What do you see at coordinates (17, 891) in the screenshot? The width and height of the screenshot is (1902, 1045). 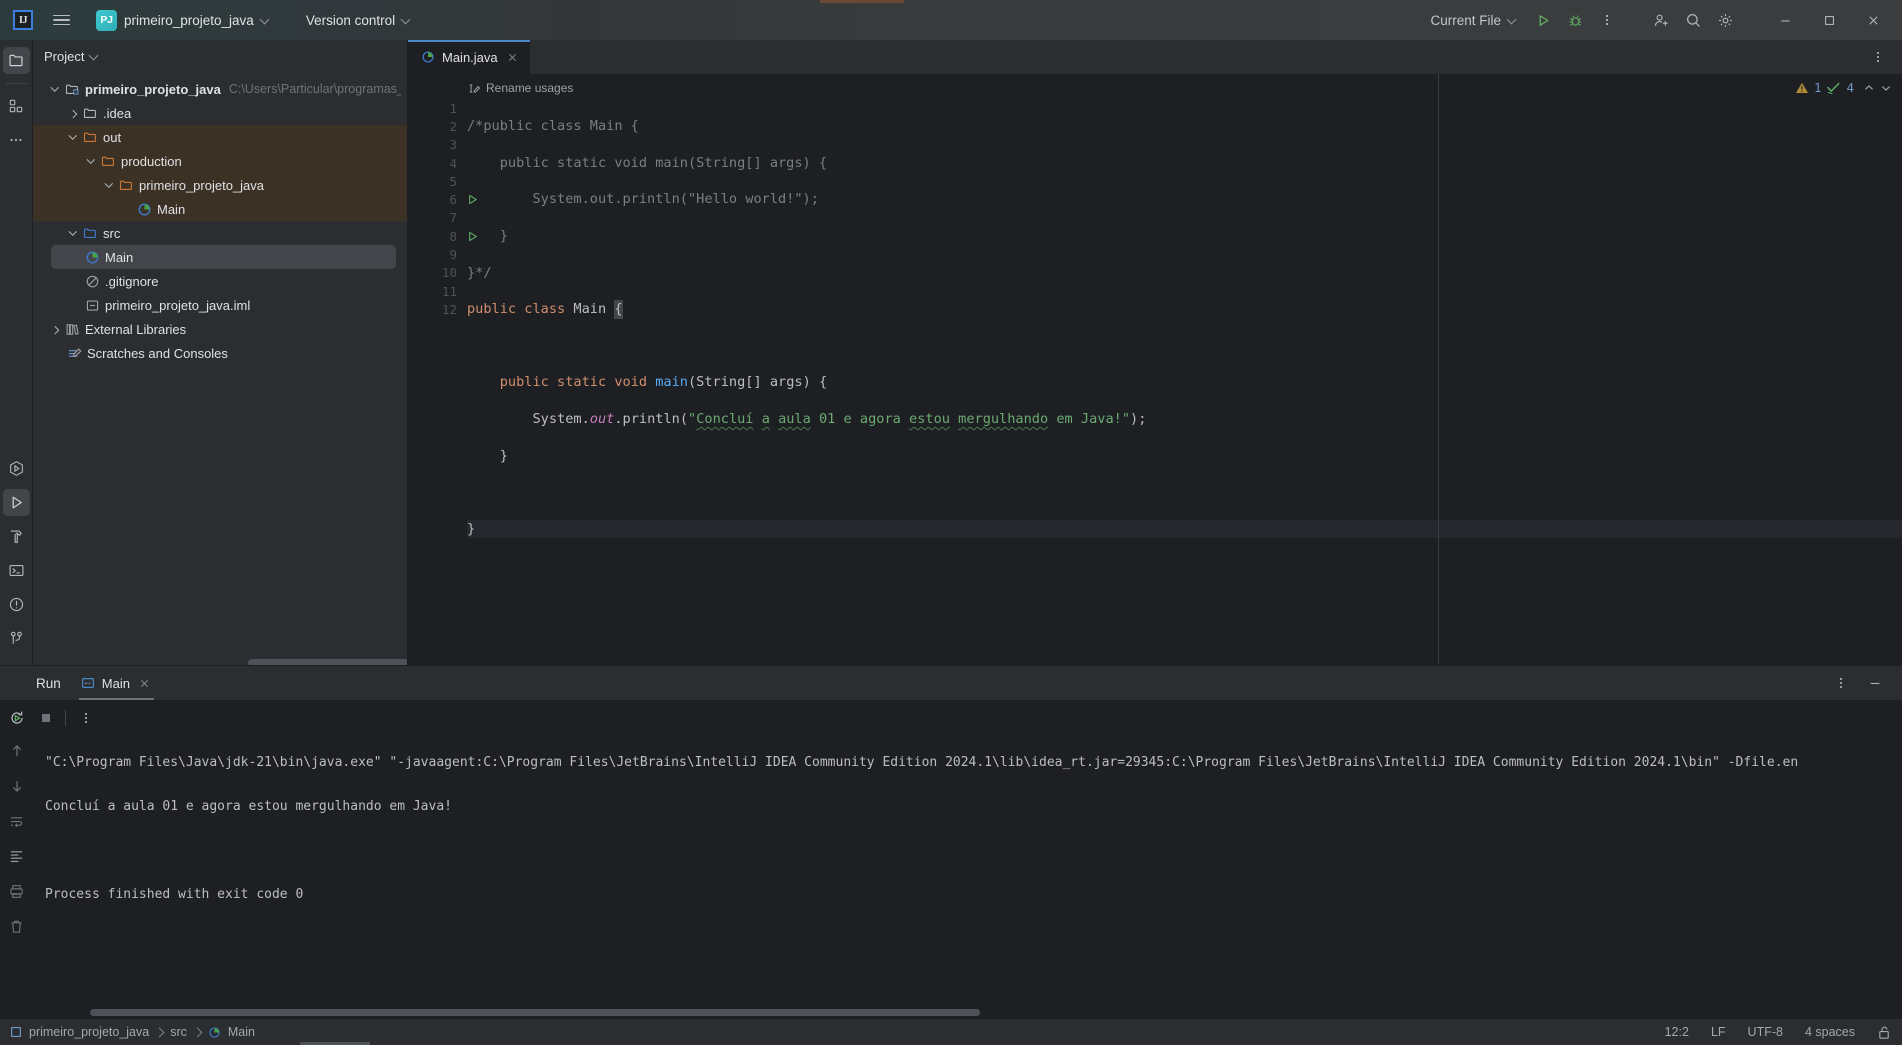 I see `print-icon` at bounding box center [17, 891].